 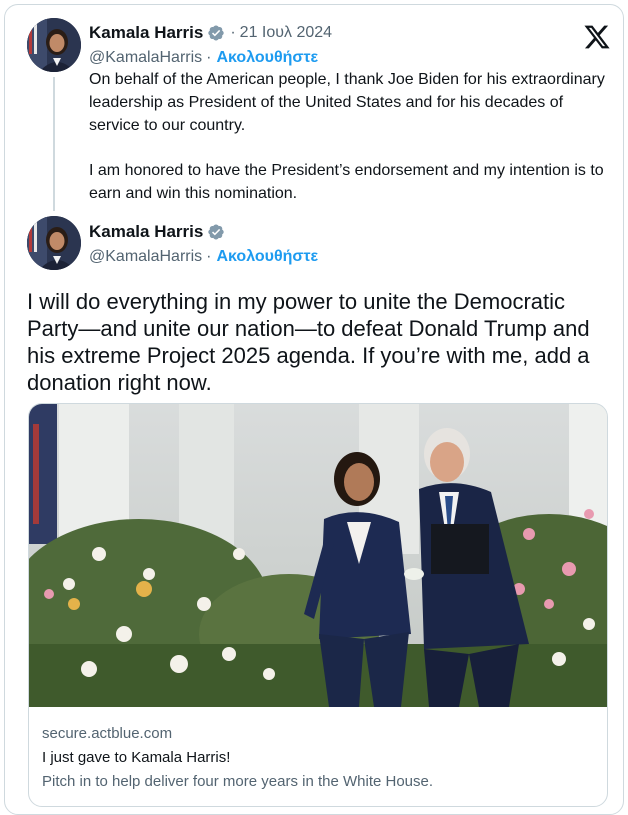 I want to click on x-logo-icon, so click(x=597, y=37).